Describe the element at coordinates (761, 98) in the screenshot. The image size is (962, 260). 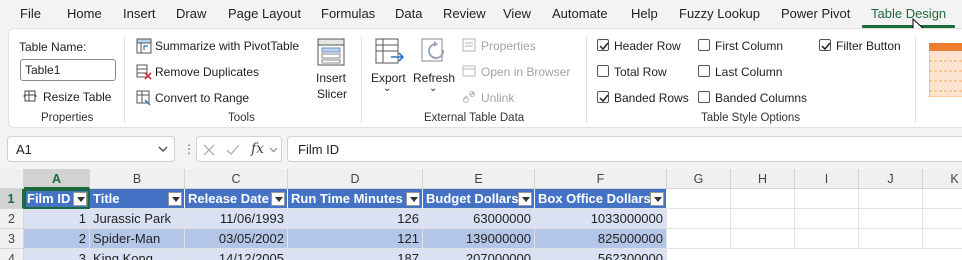
I see `banded-columns-label: Banded Columns` at that location.